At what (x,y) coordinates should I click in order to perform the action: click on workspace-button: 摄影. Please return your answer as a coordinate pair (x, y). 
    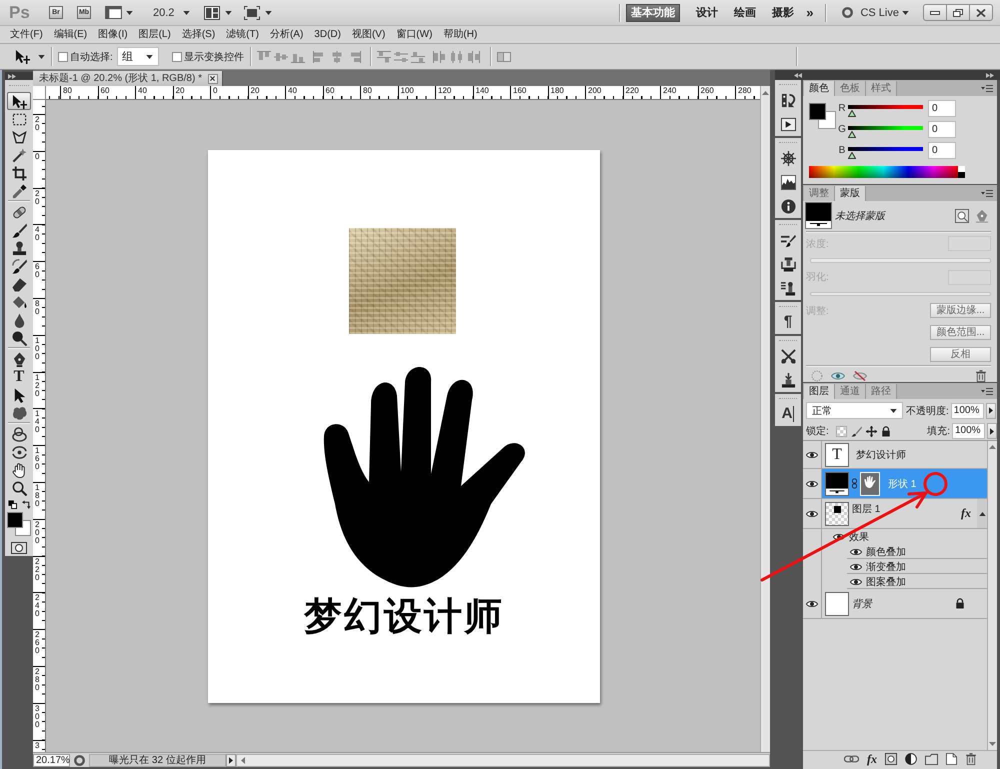
    Looking at the image, I should click on (783, 13).